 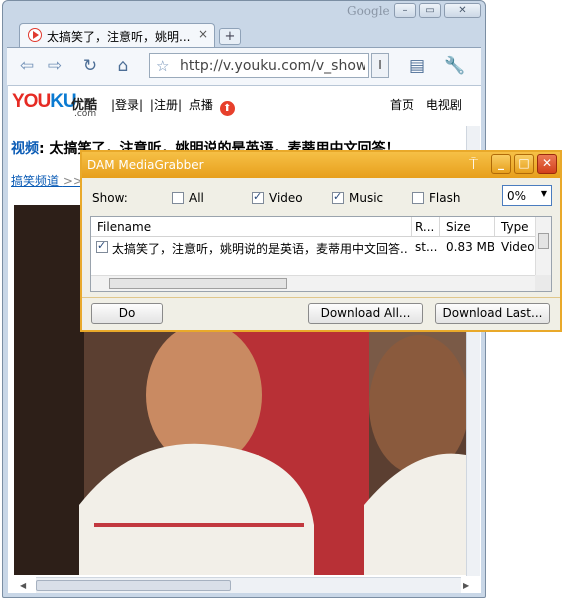 What do you see at coordinates (201, 105) in the screenshot?
I see `upload-link: 点播` at bounding box center [201, 105].